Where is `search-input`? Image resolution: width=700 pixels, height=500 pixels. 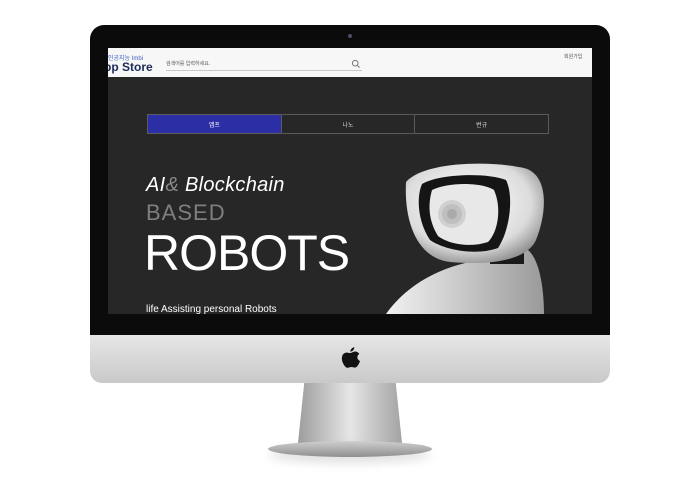
search-input is located at coordinates (264, 64).